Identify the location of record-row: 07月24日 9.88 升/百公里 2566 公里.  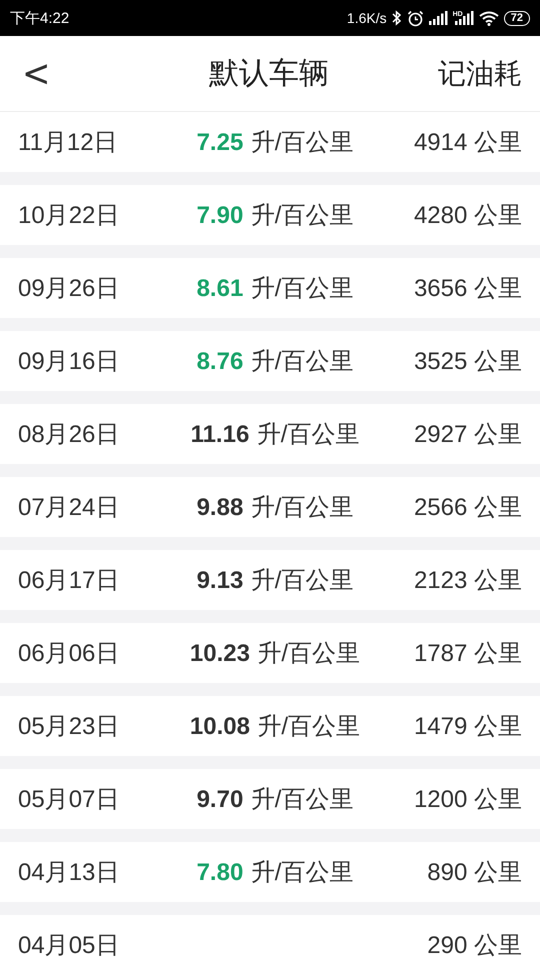
(270, 507).